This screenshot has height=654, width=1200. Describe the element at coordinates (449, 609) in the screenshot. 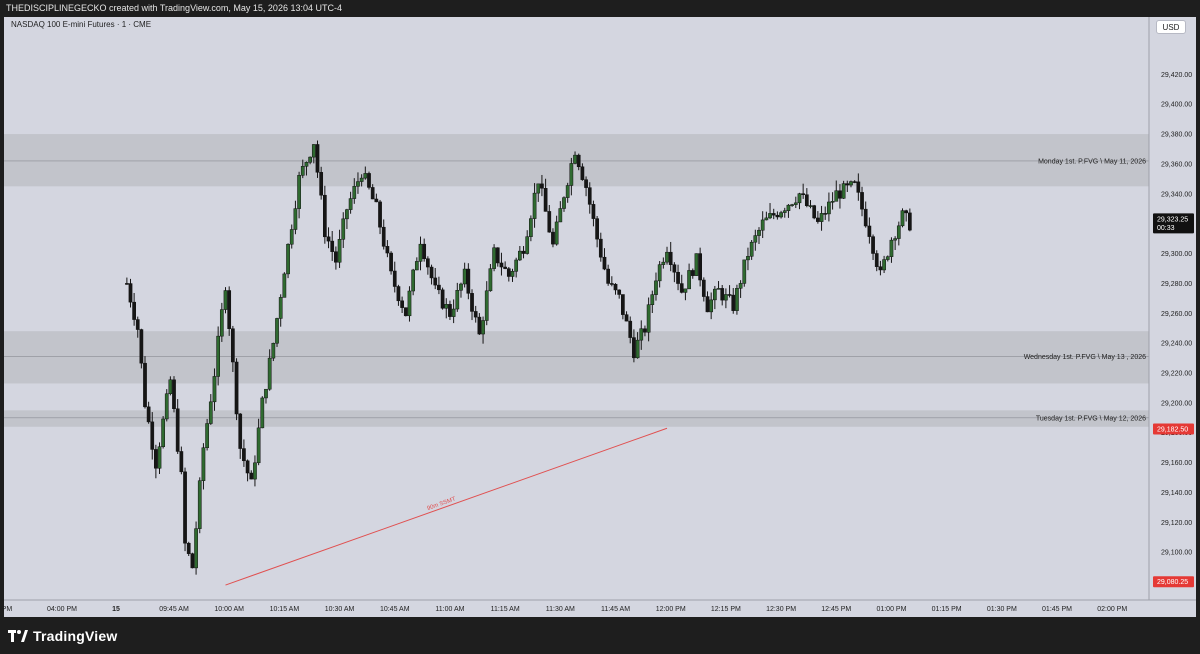

I see `time-tick-label: 11:00 AM` at that location.